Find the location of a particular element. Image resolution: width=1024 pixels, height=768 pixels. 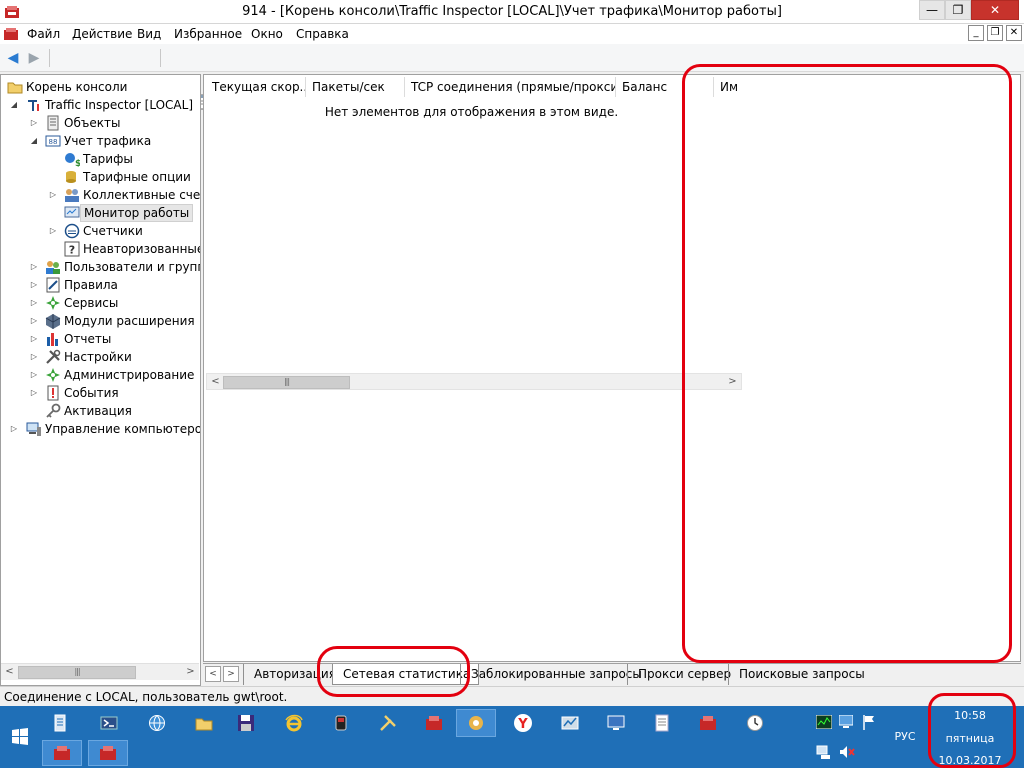

tree-item-label: Тарифы is located at coordinates (108, 159).